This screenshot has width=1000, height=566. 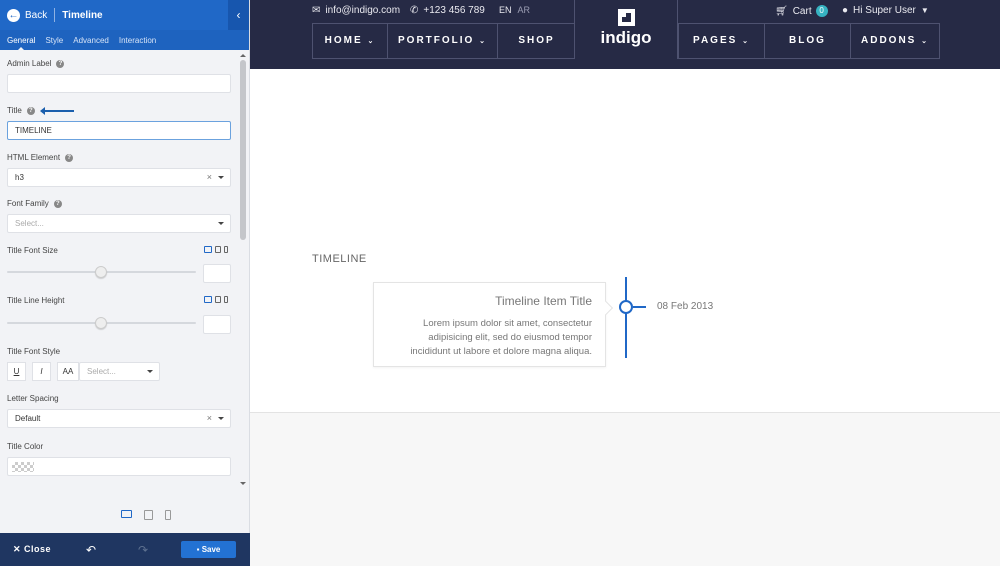 I want to click on menu-item-shop: SHOP, so click(x=536, y=41).